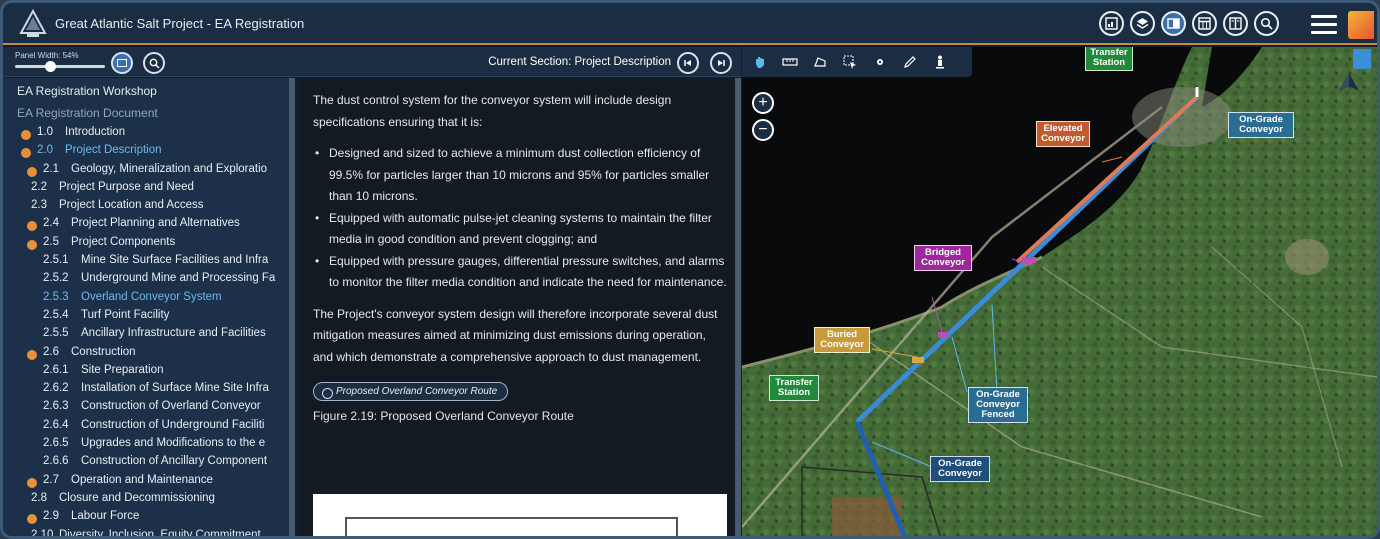  Describe the element at coordinates (146, 115) in the screenshot. I see `toc-subheading: EA Registration Document` at that location.